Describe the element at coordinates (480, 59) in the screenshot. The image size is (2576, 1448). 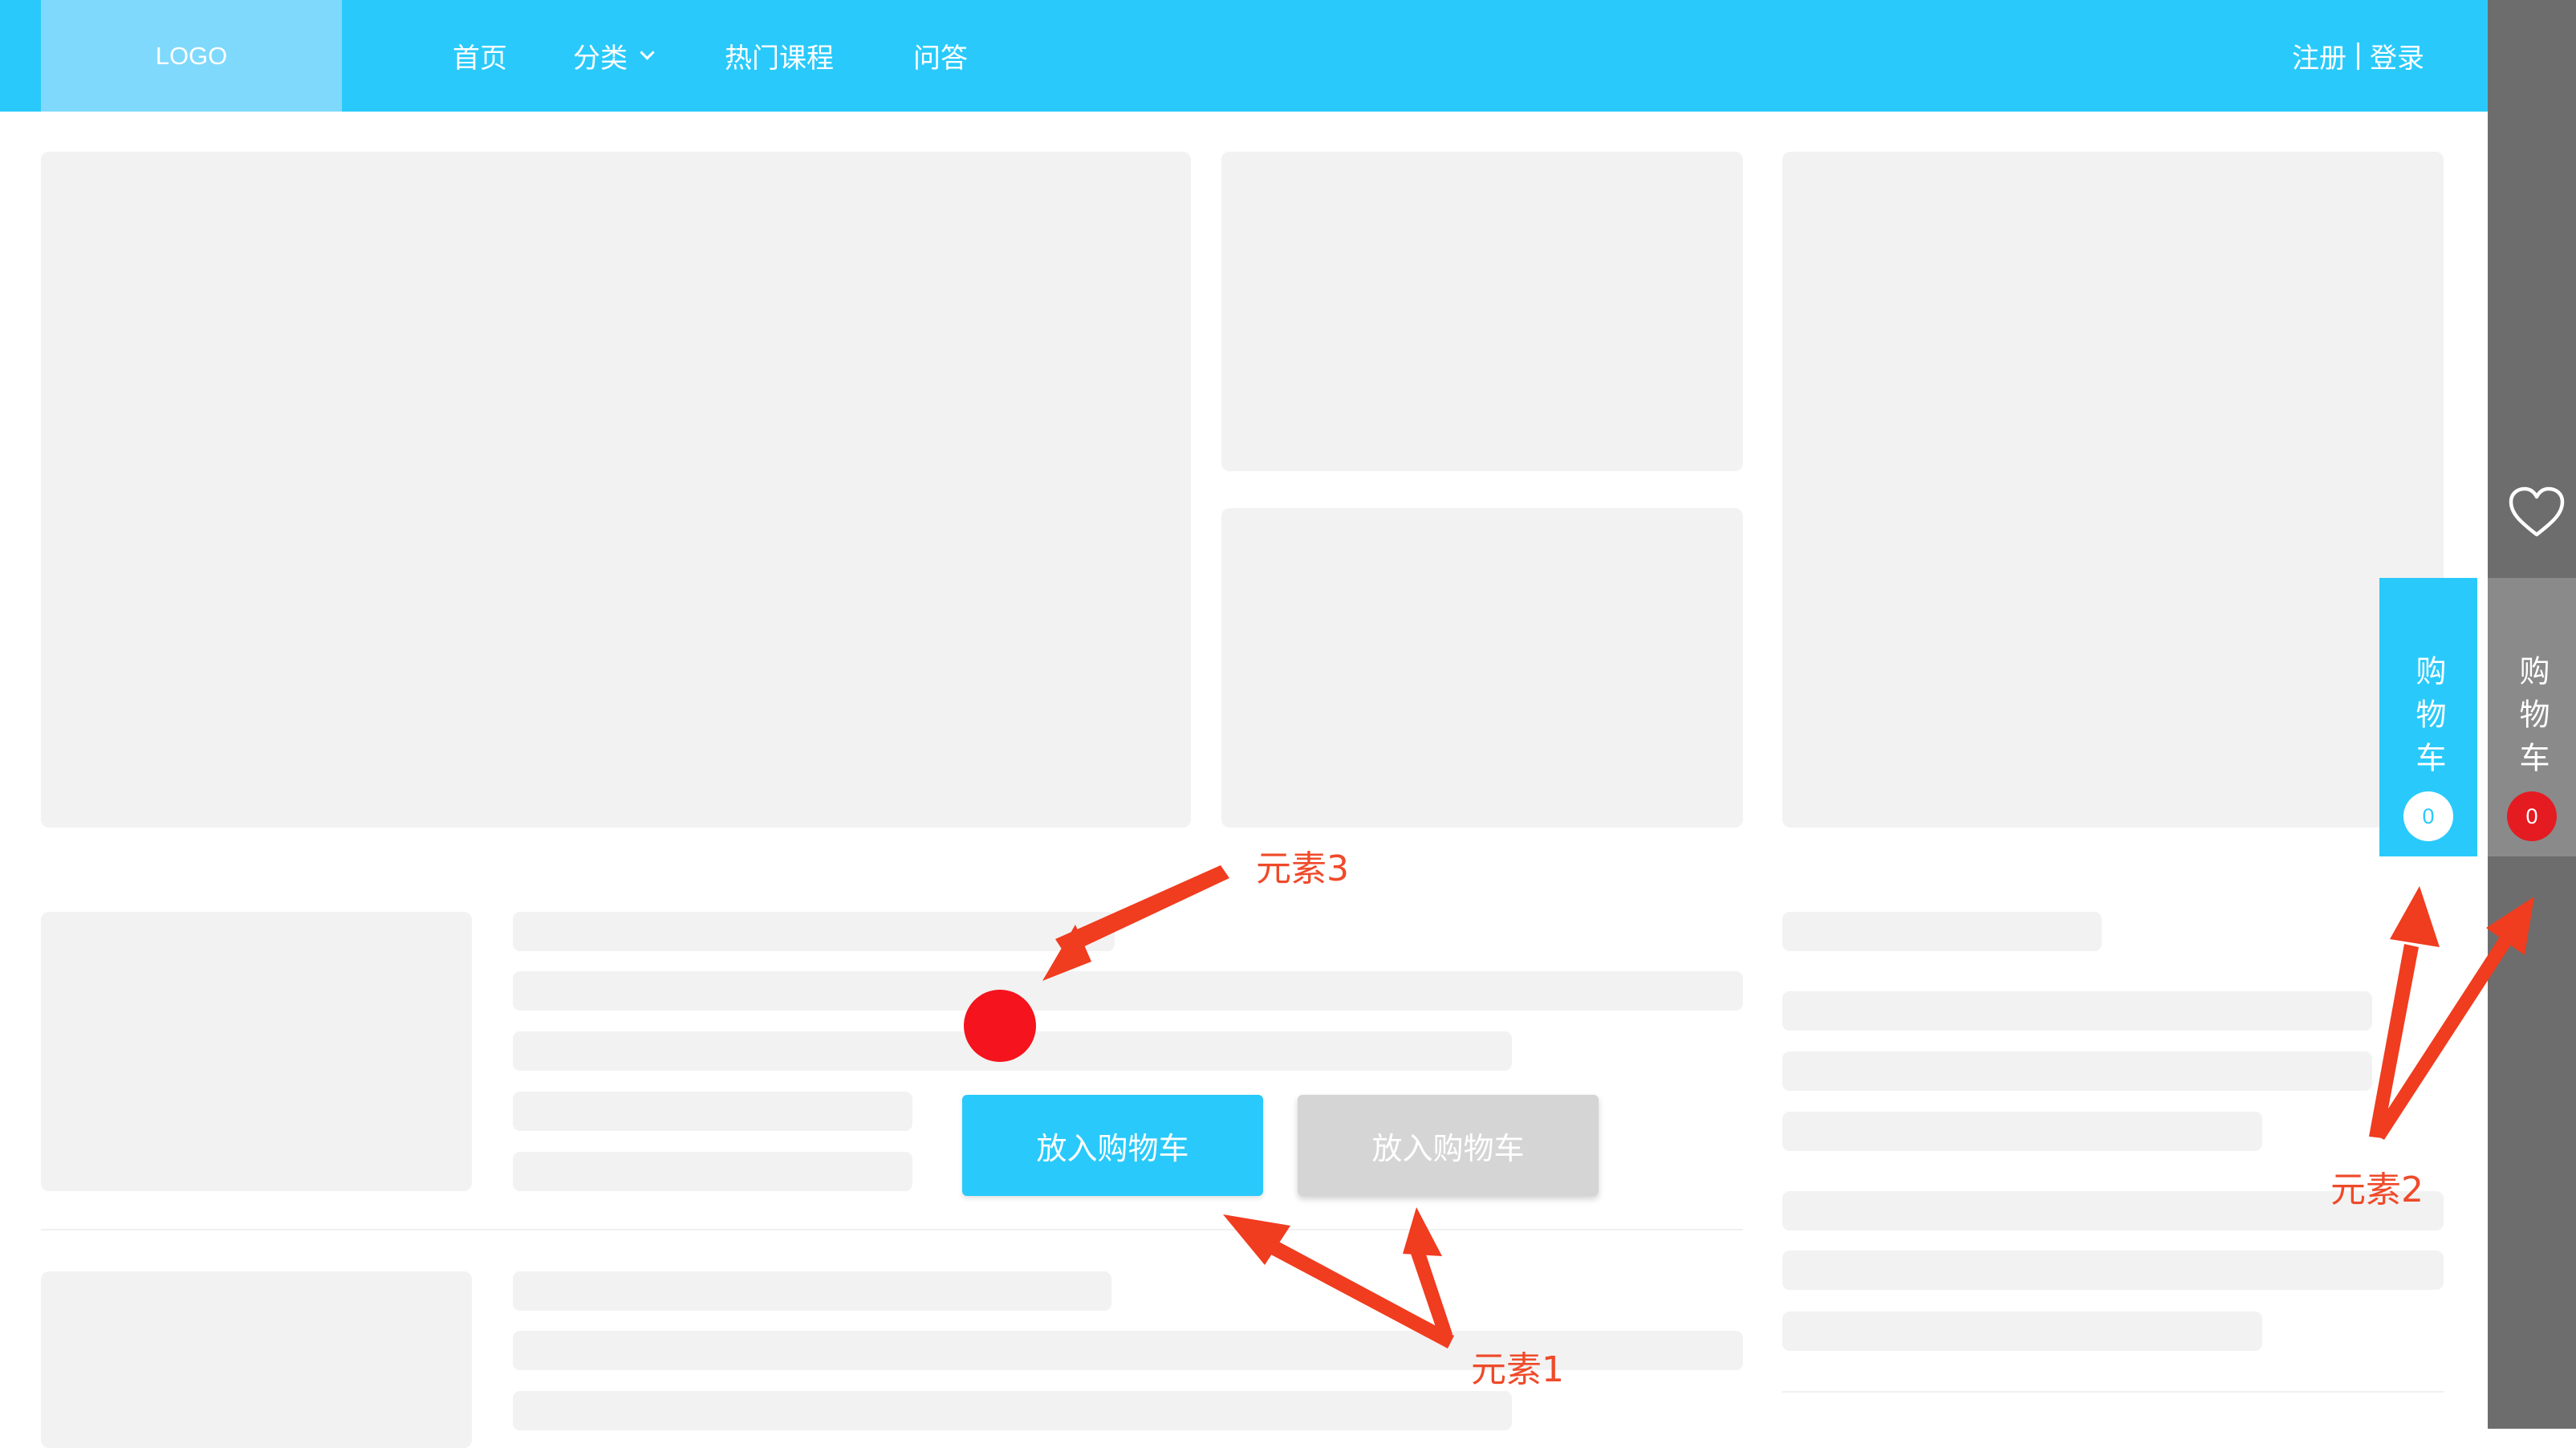
I see `nav-home-label: 首页` at that location.